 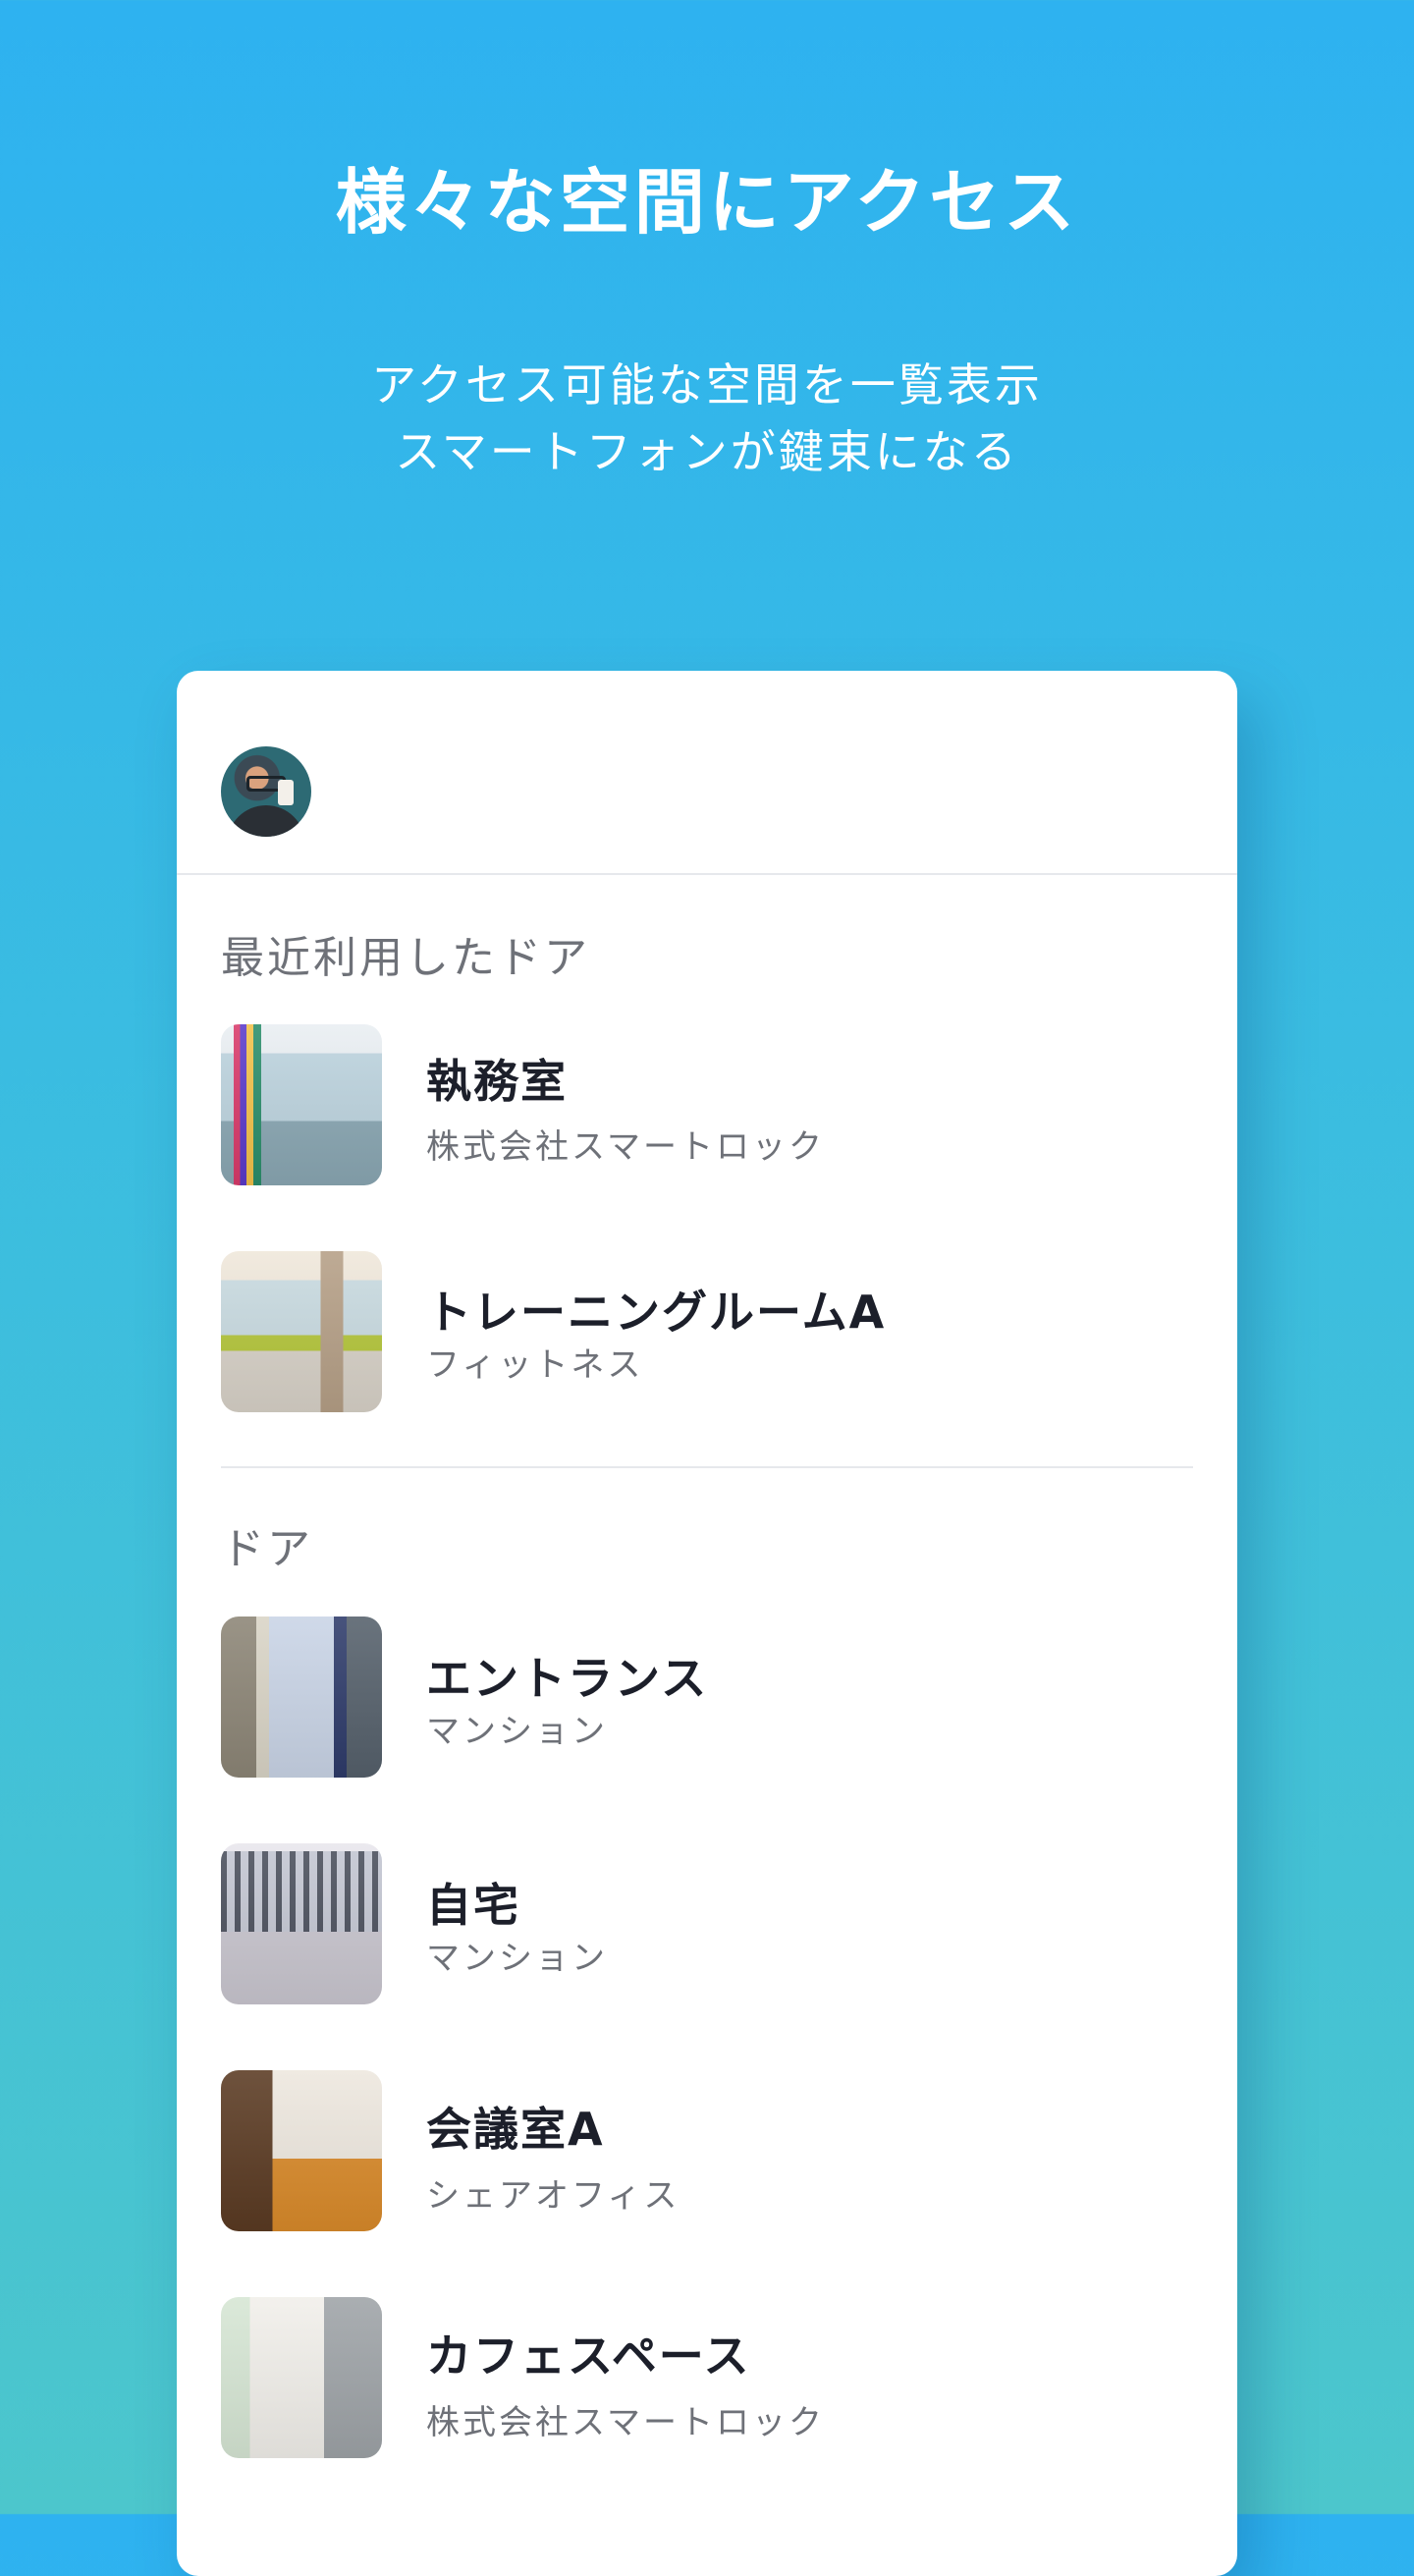 I want to click on entrance-thumbnail, so click(x=301, y=1698).